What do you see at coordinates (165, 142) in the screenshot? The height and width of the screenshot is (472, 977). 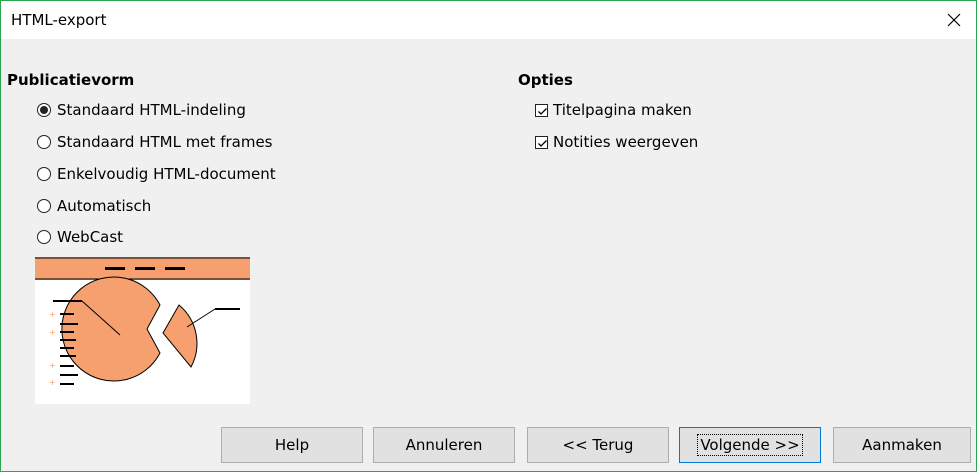 I see `radio-label: Standaard HTML met frames` at bounding box center [165, 142].